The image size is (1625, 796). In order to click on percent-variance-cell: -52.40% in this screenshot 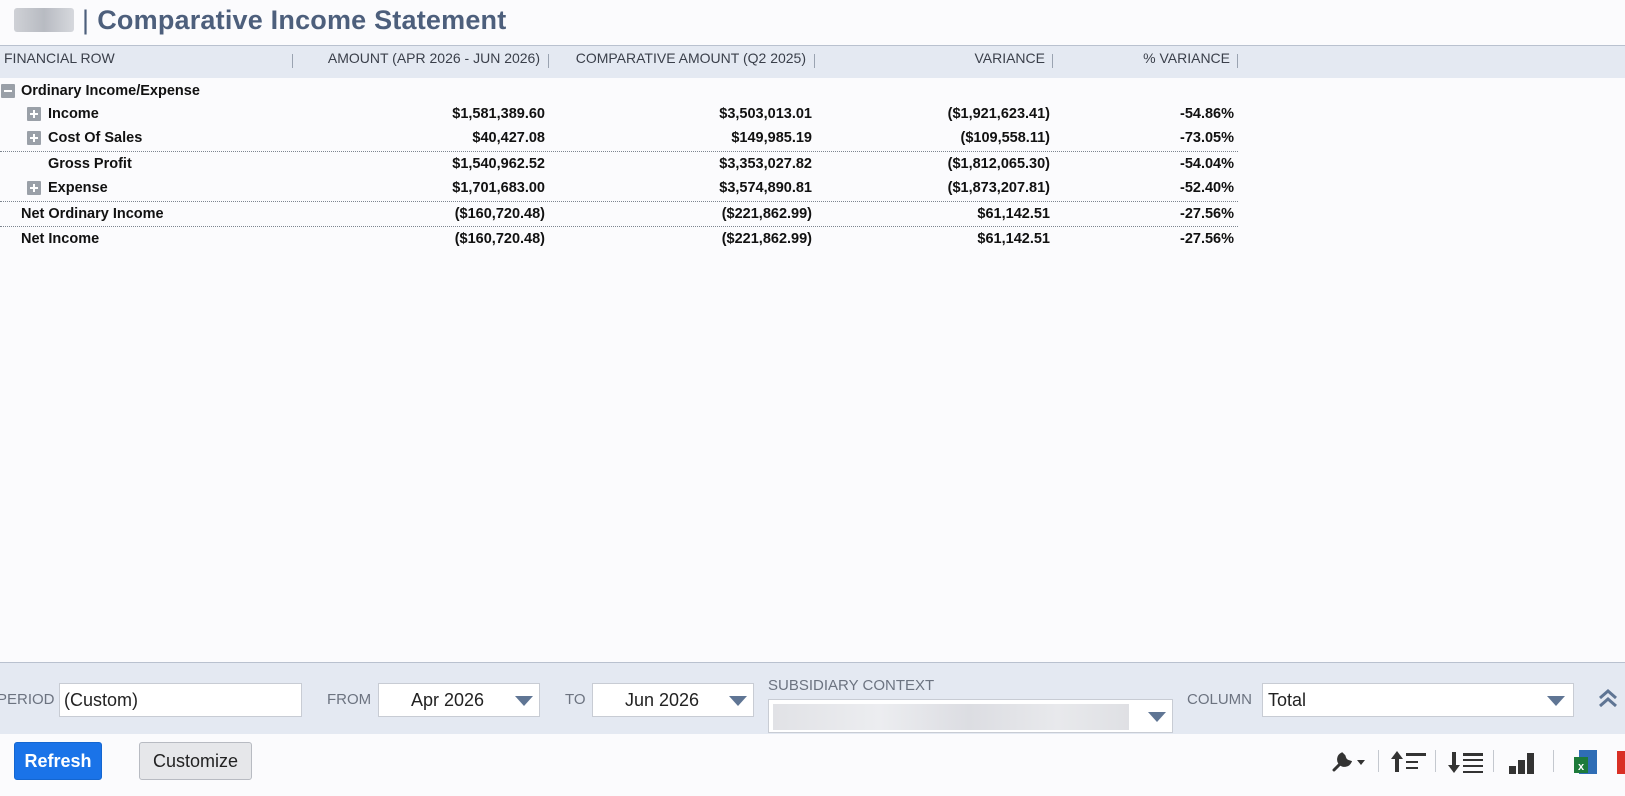, I will do `click(1206, 188)`.